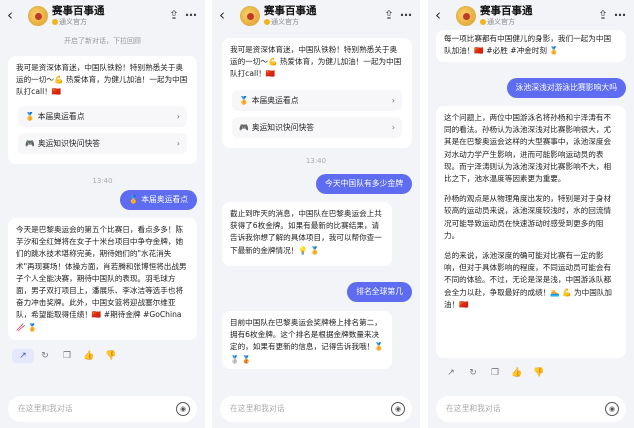 This screenshot has width=634, height=428. I want to click on user-message: 排名全球第几, so click(379, 292).